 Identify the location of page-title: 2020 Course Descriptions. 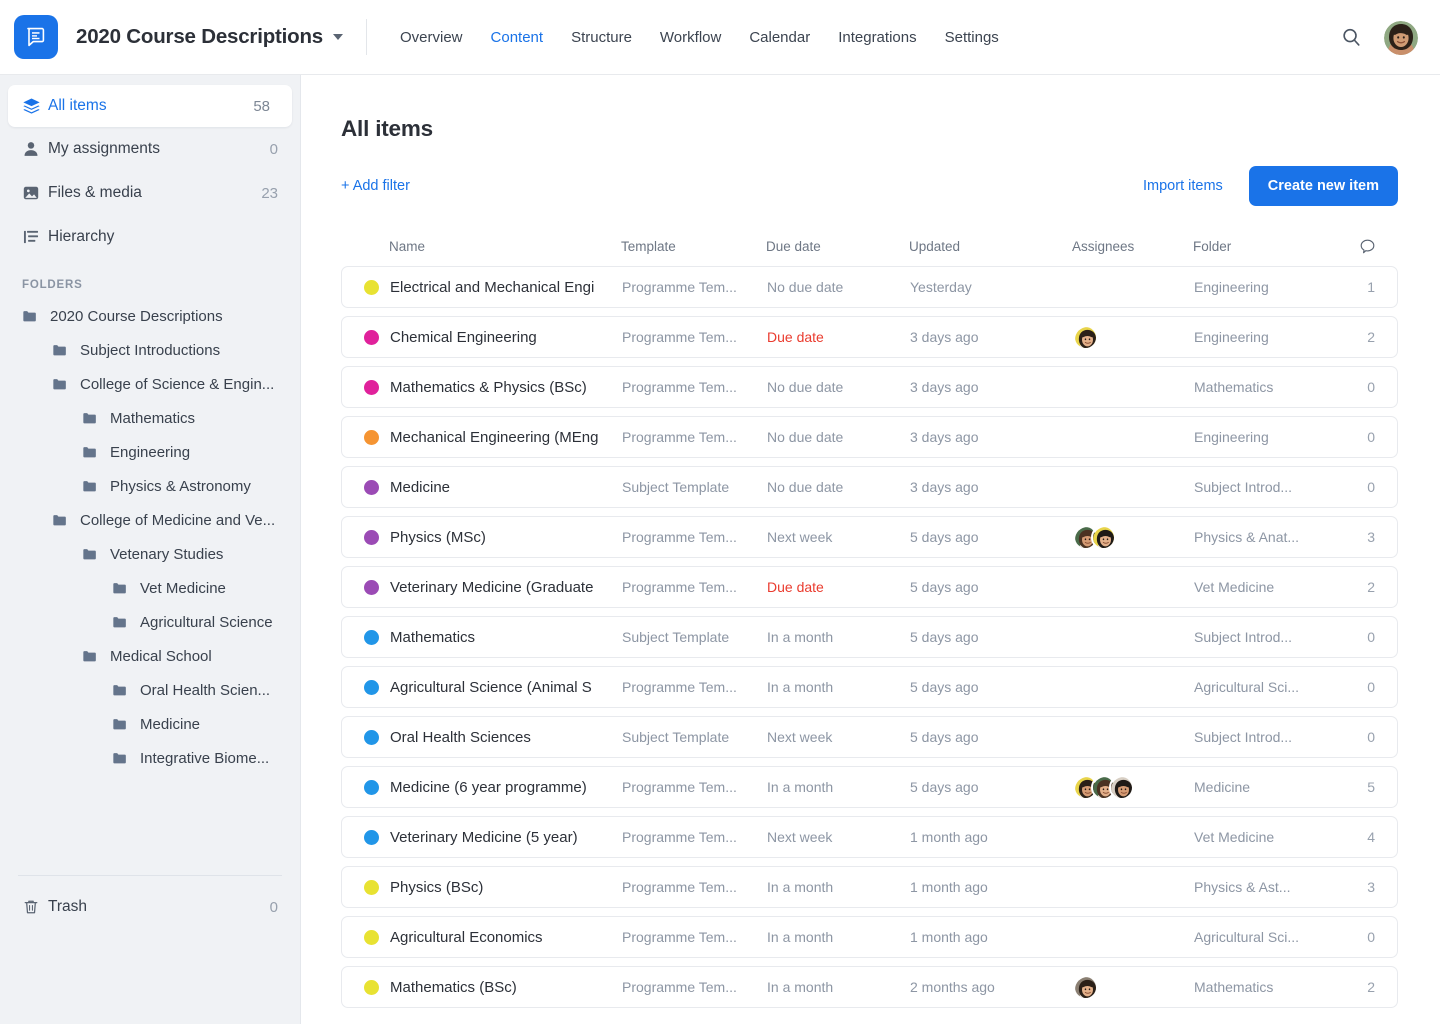
(199, 36).